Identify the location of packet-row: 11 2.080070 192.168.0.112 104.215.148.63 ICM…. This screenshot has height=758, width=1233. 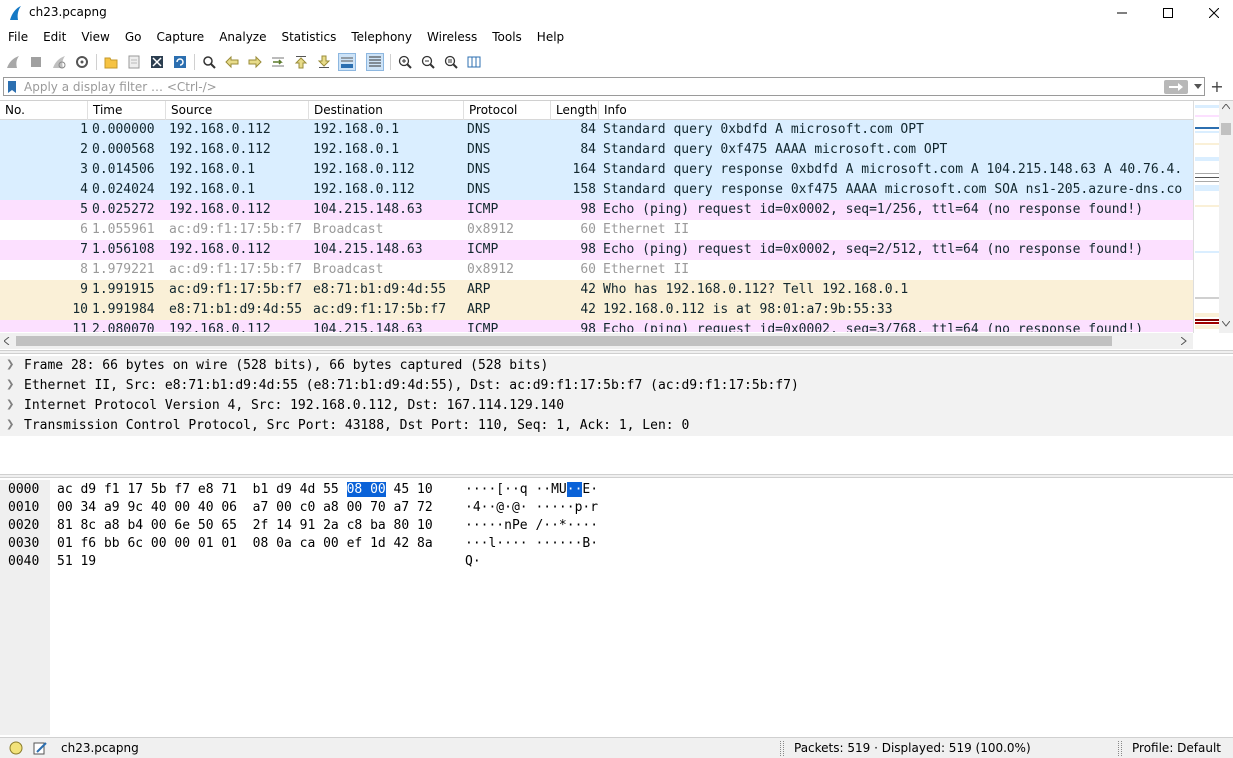
(596, 326).